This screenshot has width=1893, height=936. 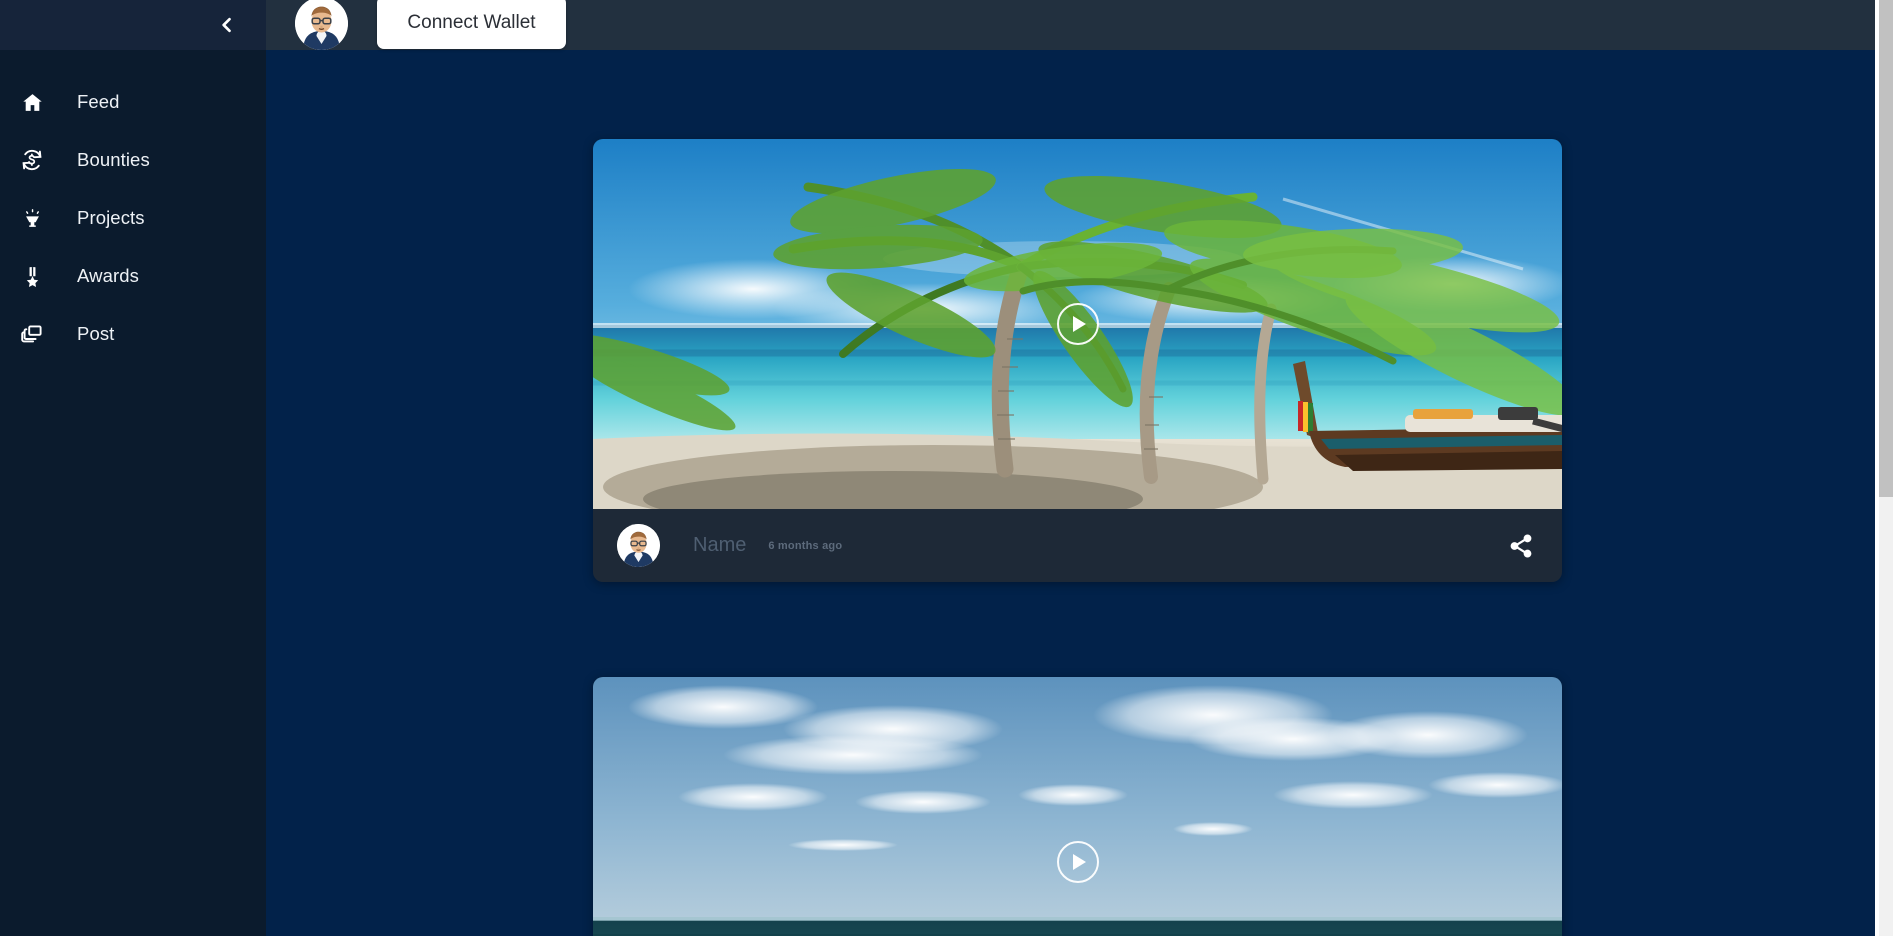 I want to click on post-media-video, so click(x=1077, y=806).